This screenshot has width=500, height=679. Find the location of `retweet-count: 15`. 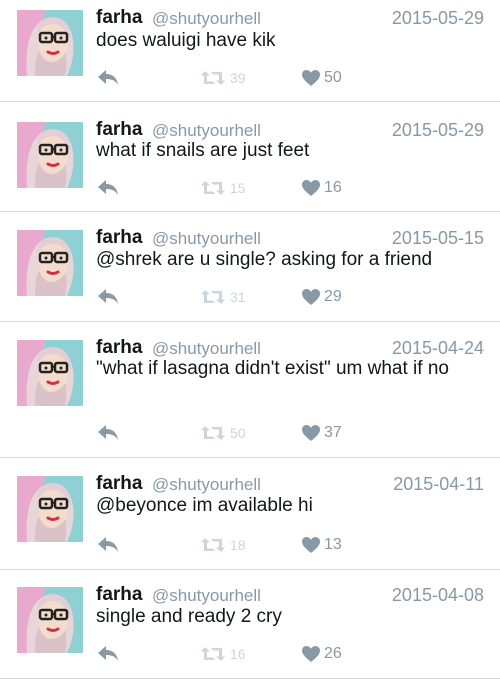

retweet-count: 15 is located at coordinates (238, 188).